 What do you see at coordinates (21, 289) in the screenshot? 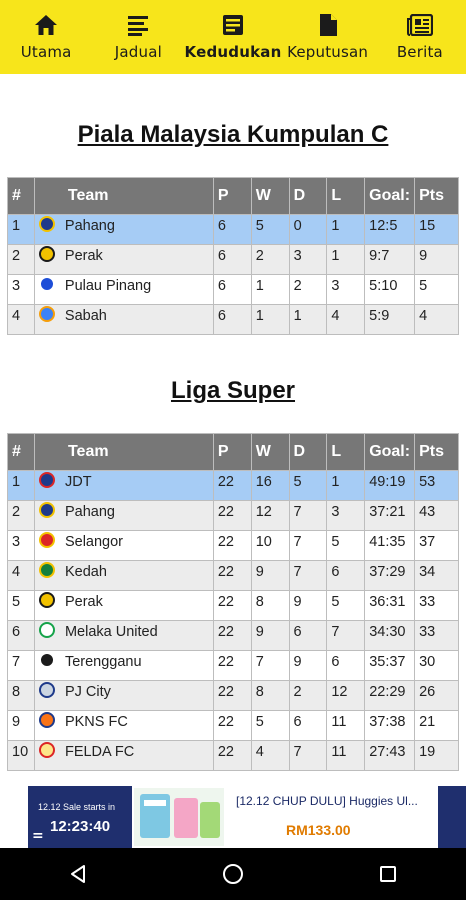
I see `cell-pos: 3` at bounding box center [21, 289].